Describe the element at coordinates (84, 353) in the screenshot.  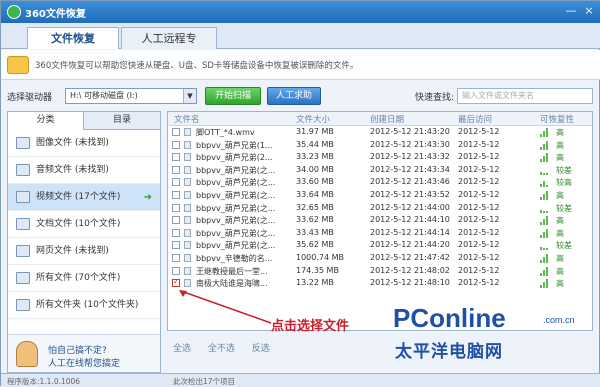
I see `help-box: 怕自己搞不定? 人工在线帮您搞定` at that location.